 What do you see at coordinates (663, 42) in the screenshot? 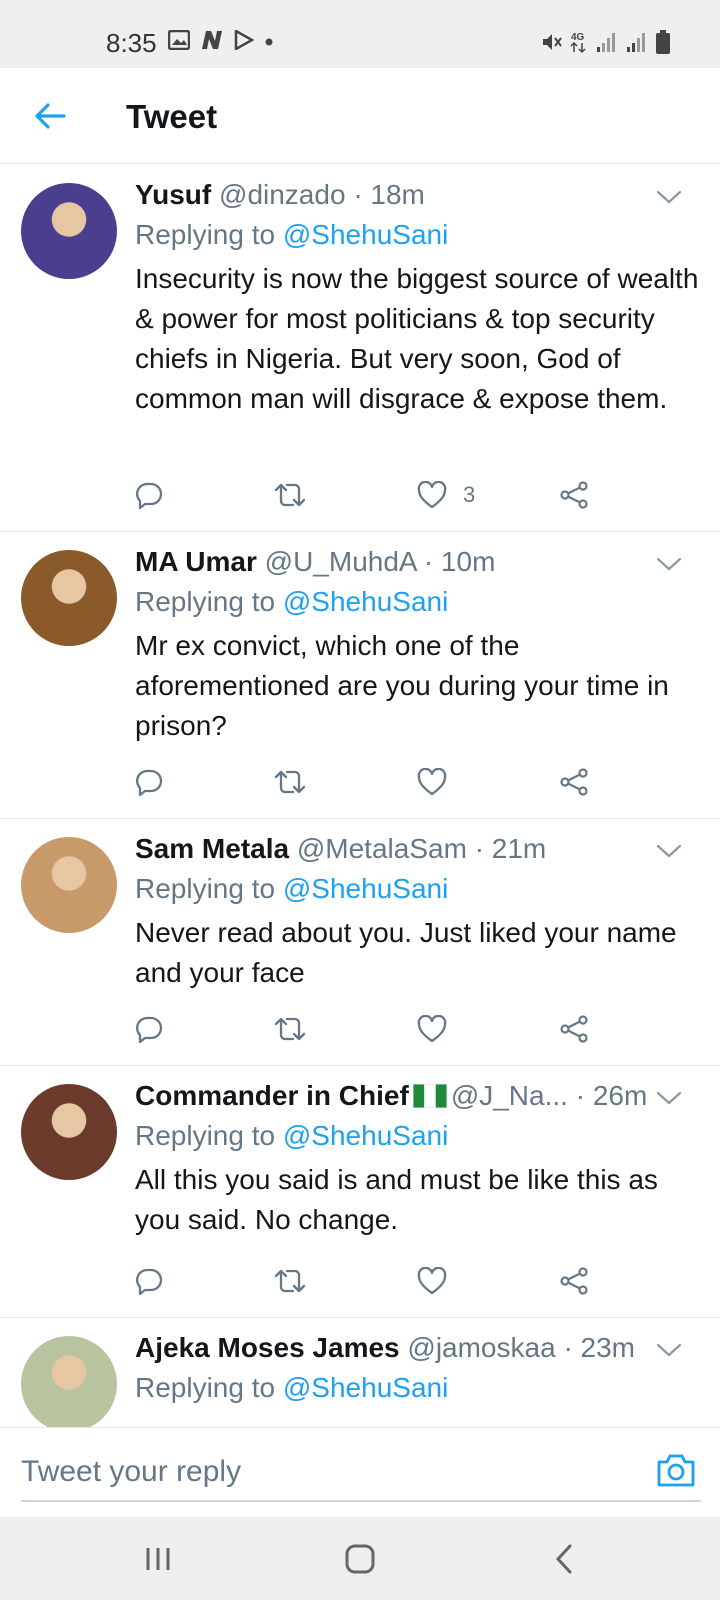
I see `battery-icon` at bounding box center [663, 42].